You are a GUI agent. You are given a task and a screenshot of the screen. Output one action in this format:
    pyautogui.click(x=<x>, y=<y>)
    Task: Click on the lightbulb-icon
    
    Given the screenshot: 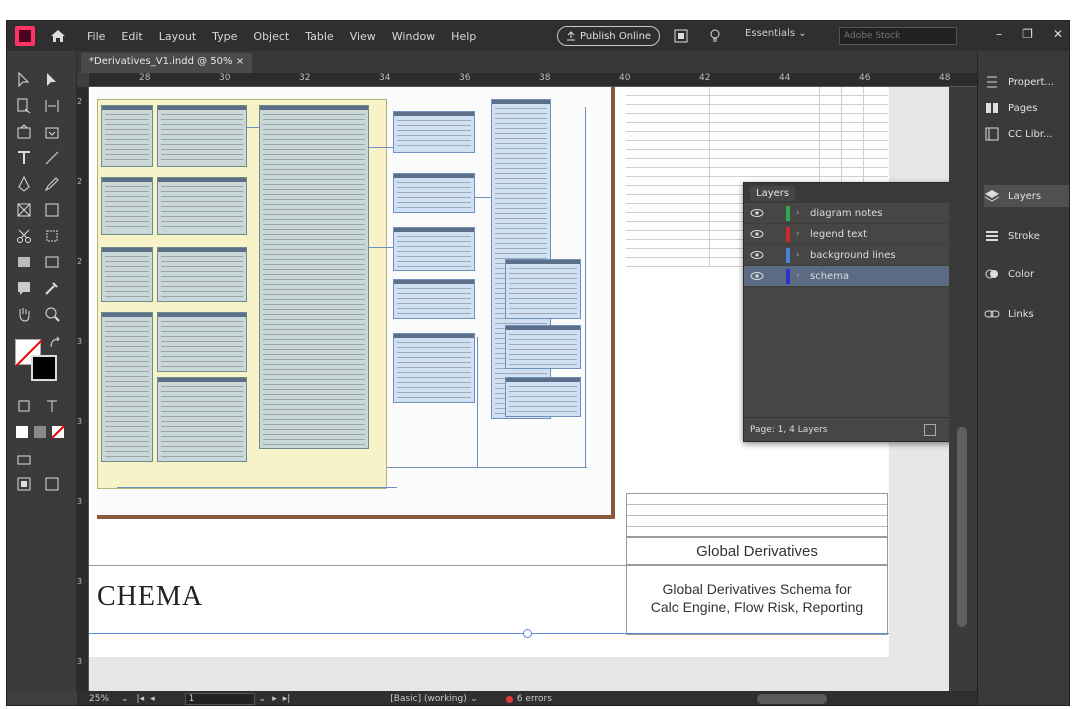 What is the action you would take?
    pyautogui.click(x=715, y=36)
    